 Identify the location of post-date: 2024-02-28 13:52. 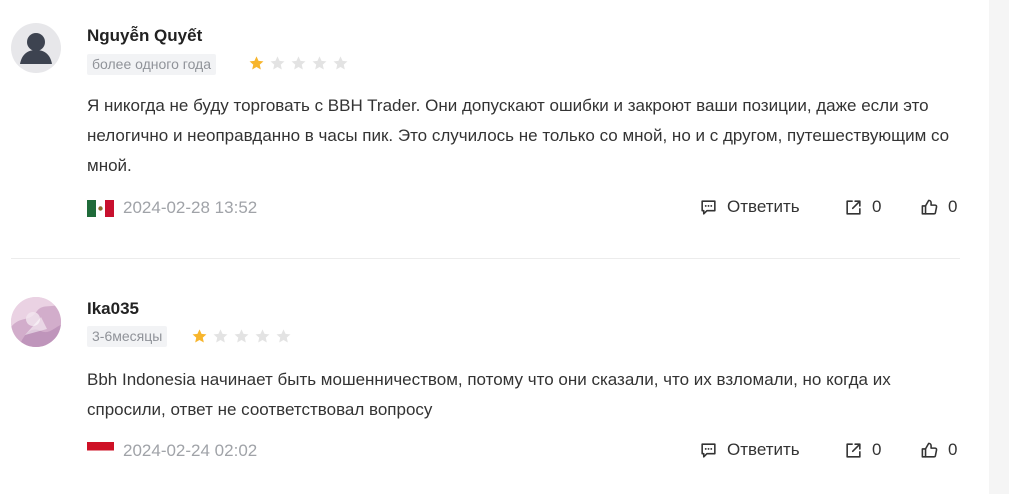
(190, 207).